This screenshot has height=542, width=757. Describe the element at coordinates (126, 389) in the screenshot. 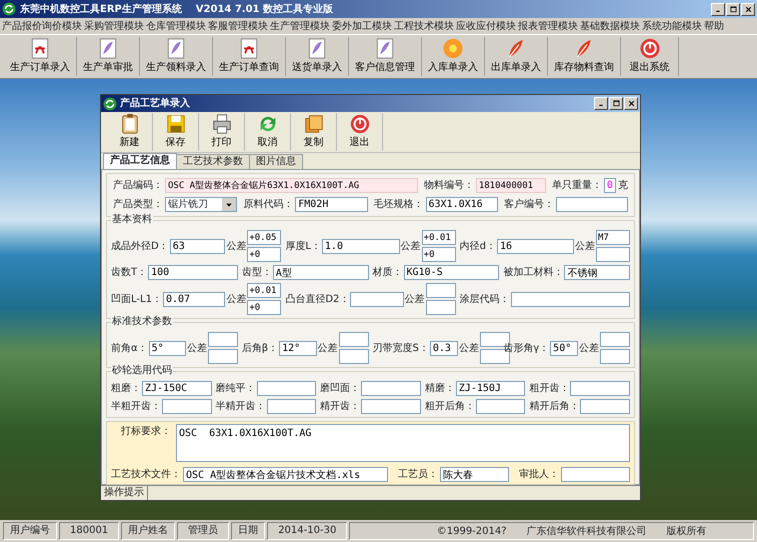

I see `field-label: 粗磨：` at that location.